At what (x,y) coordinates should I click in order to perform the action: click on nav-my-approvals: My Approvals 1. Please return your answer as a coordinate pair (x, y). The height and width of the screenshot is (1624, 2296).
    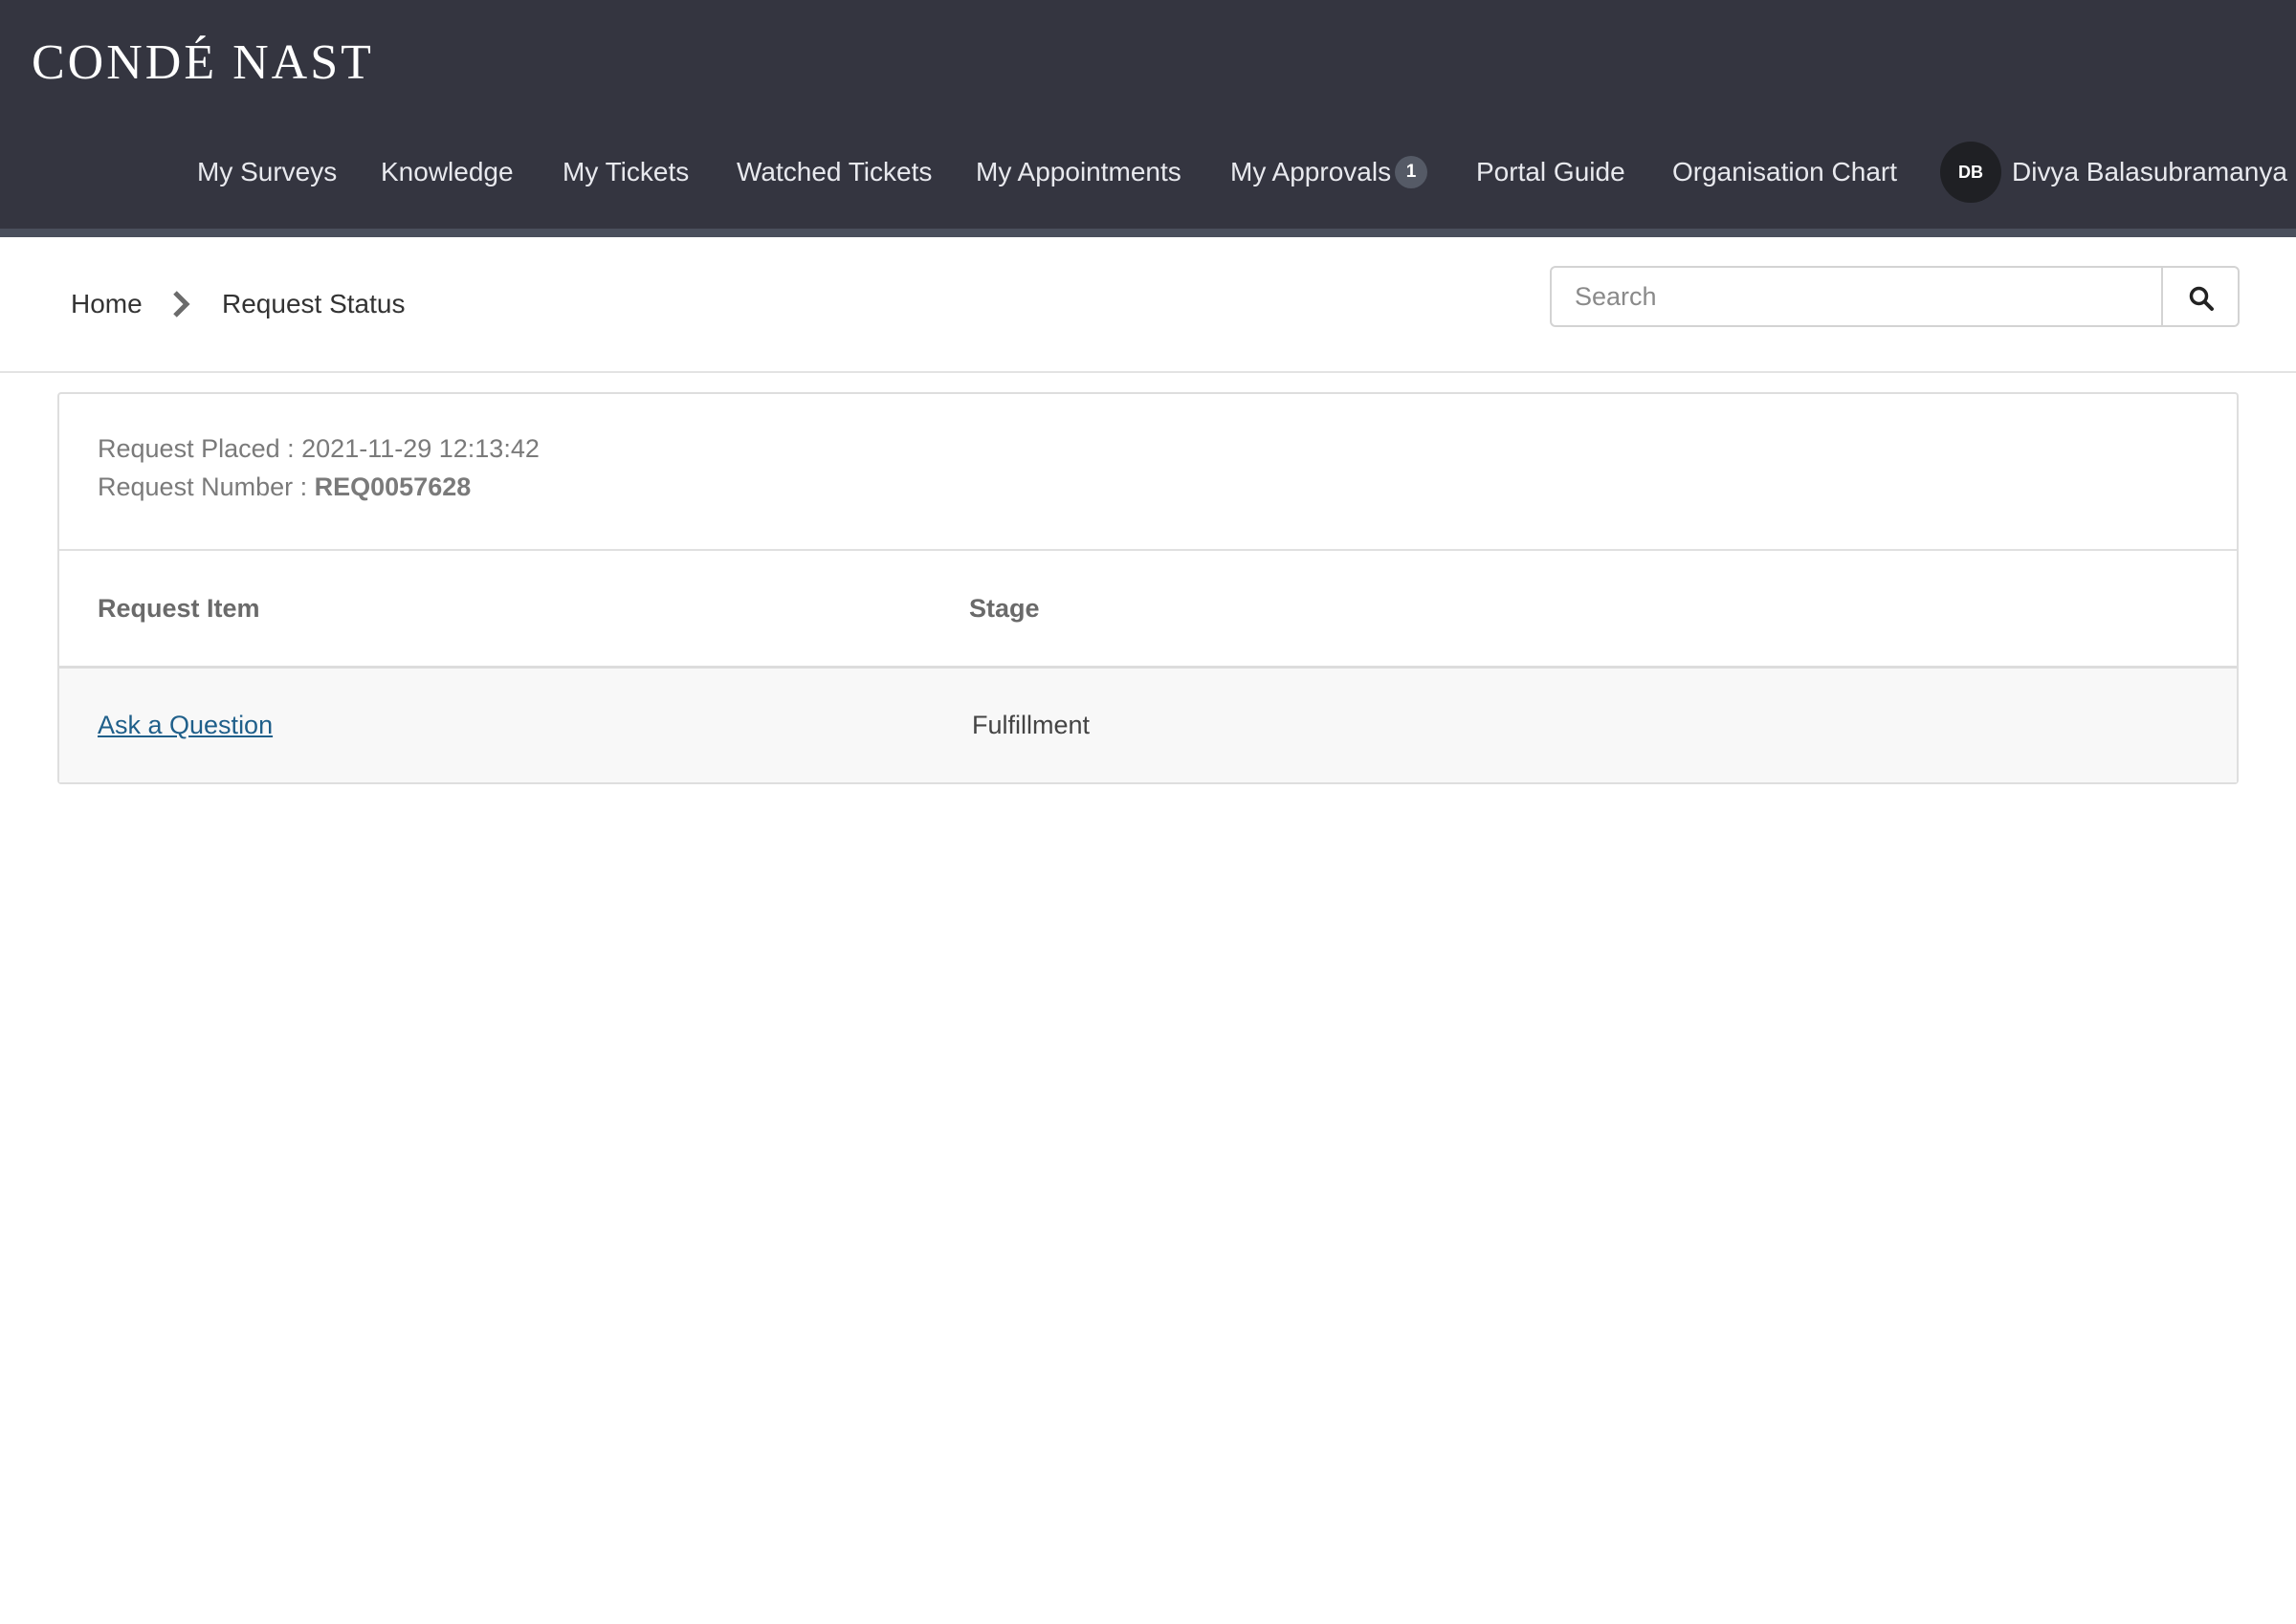
    Looking at the image, I should click on (1329, 172).